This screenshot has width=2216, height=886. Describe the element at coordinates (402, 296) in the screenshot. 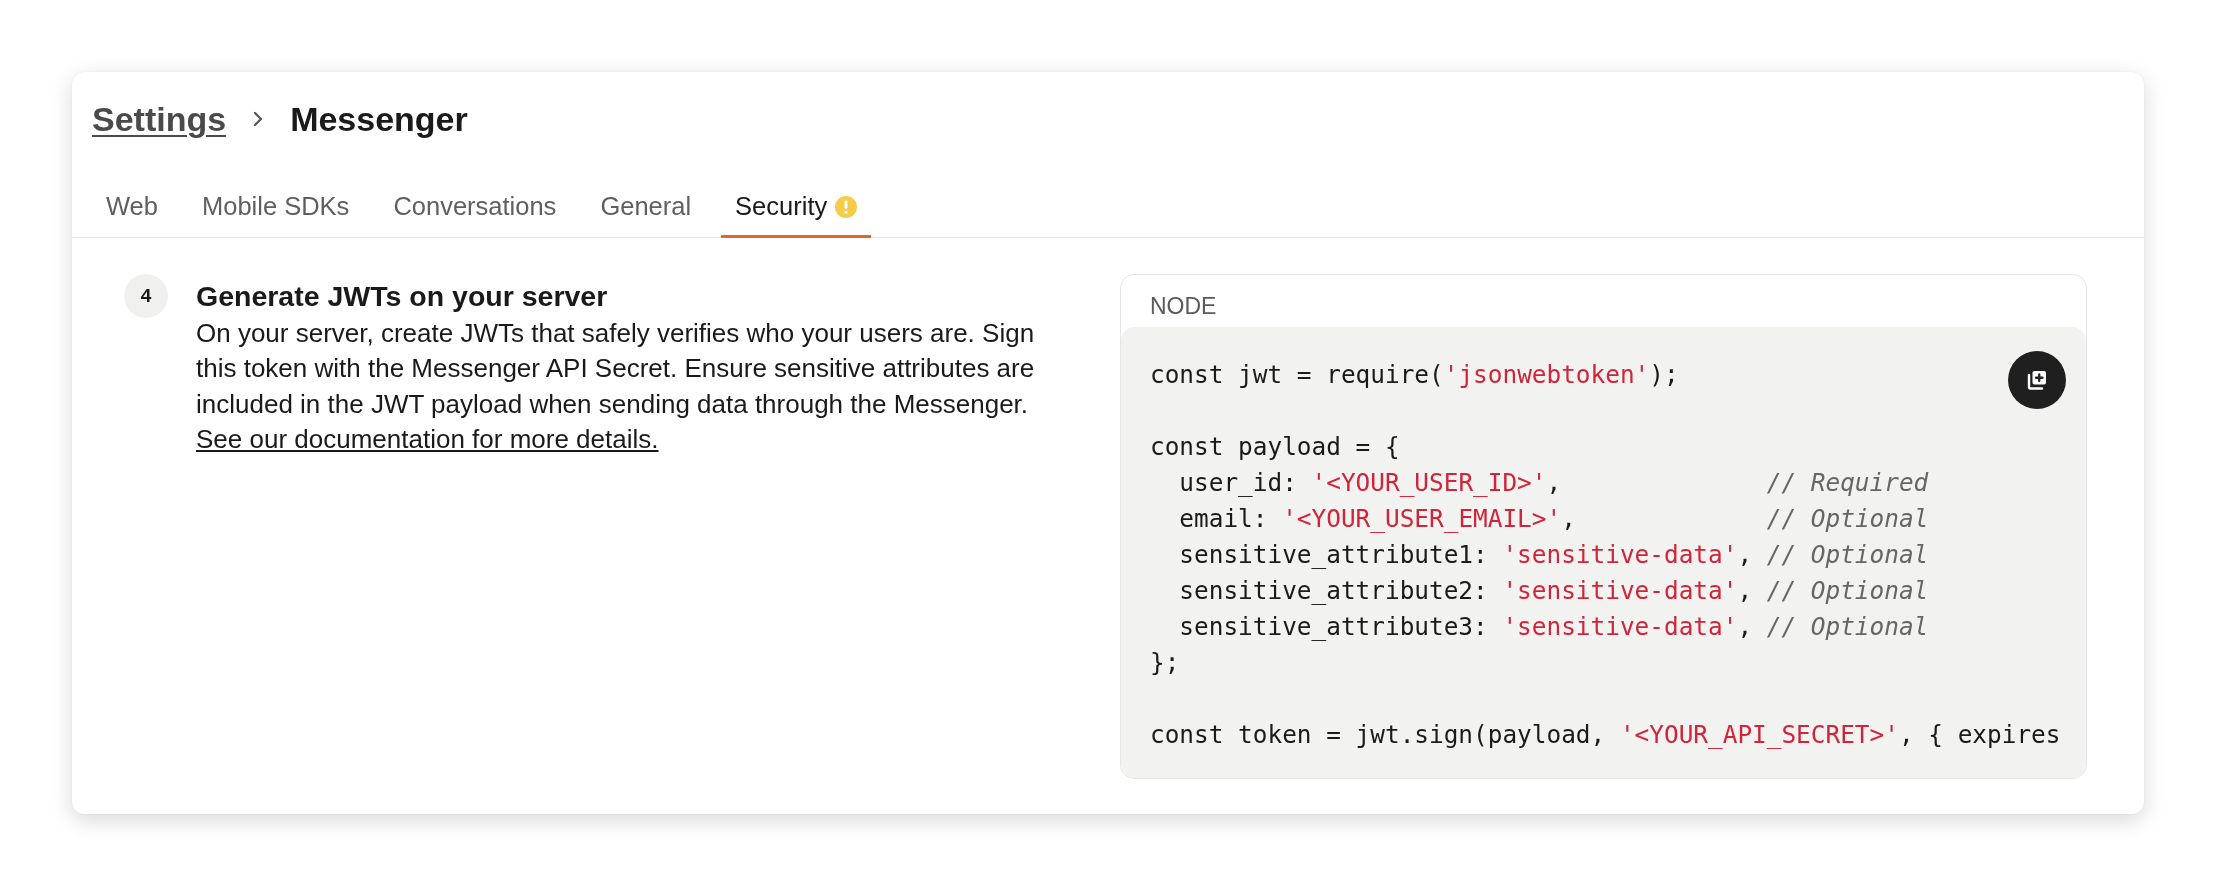

I see `step-title: Generate JWTs on your server` at that location.